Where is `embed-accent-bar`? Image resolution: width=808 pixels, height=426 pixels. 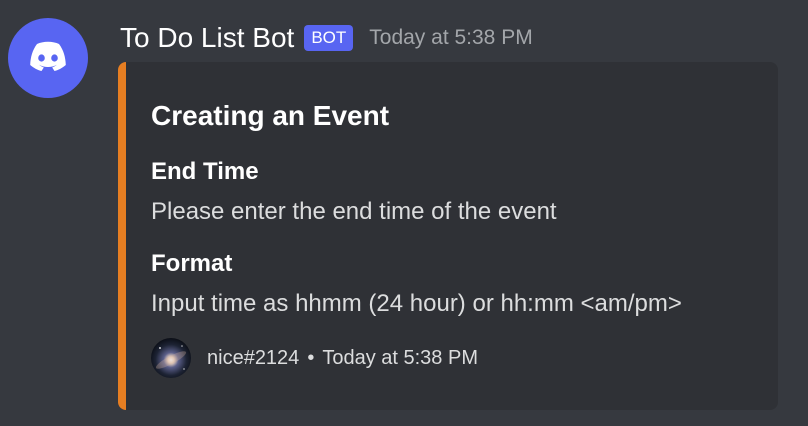
embed-accent-bar is located at coordinates (122, 236).